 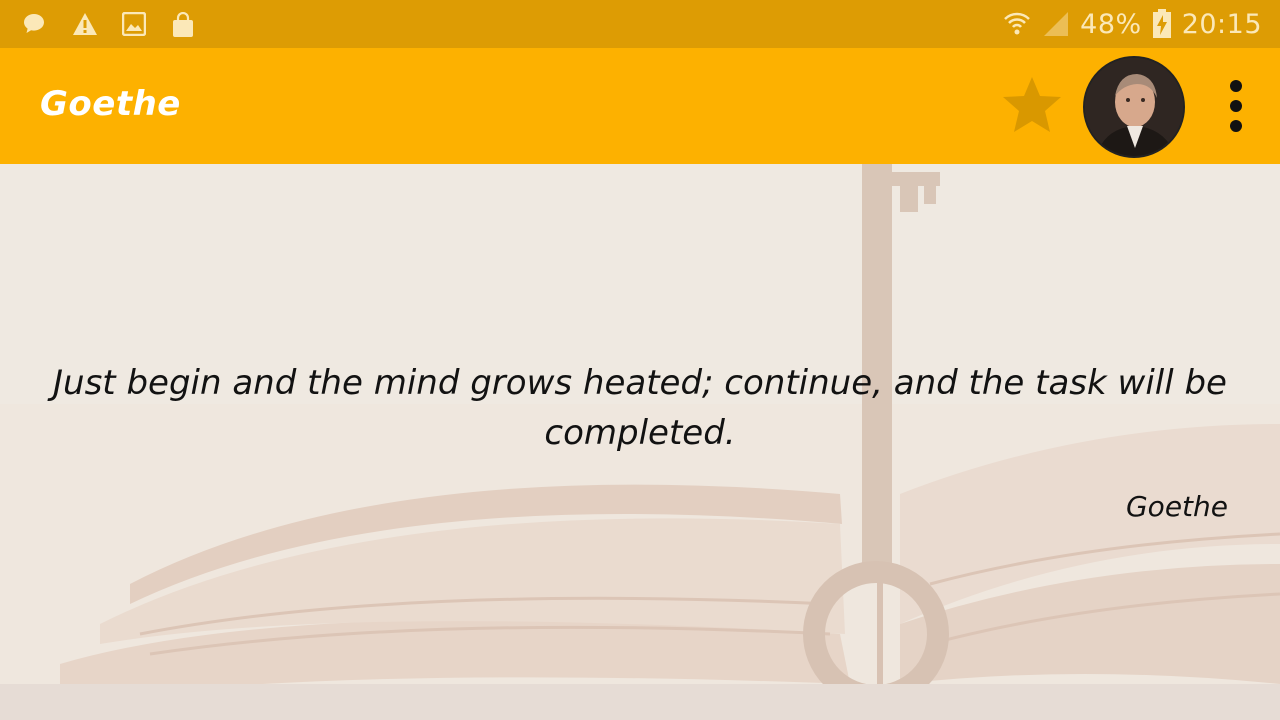 I want to click on author-avatar, so click(x=1134, y=107).